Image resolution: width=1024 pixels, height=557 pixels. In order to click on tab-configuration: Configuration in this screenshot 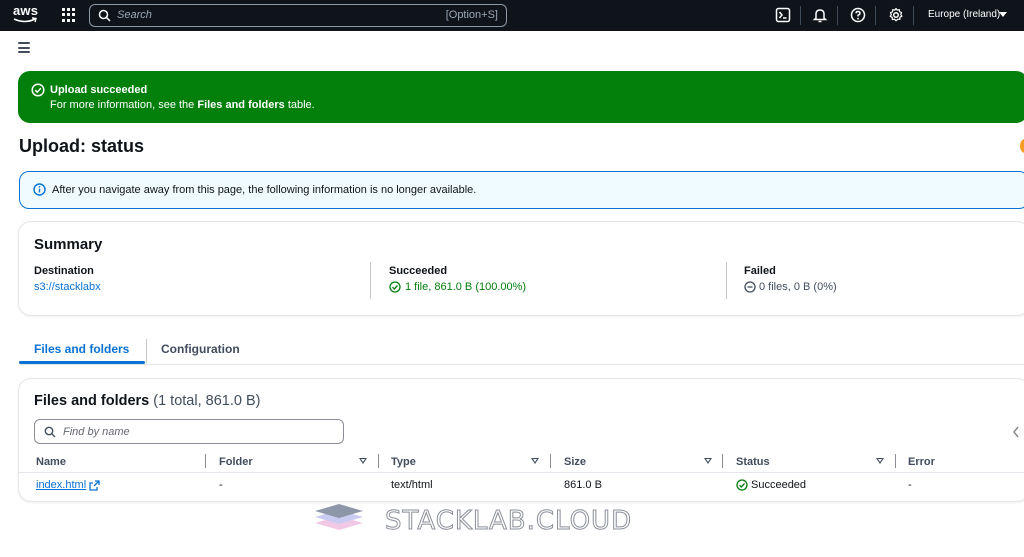, I will do `click(200, 349)`.